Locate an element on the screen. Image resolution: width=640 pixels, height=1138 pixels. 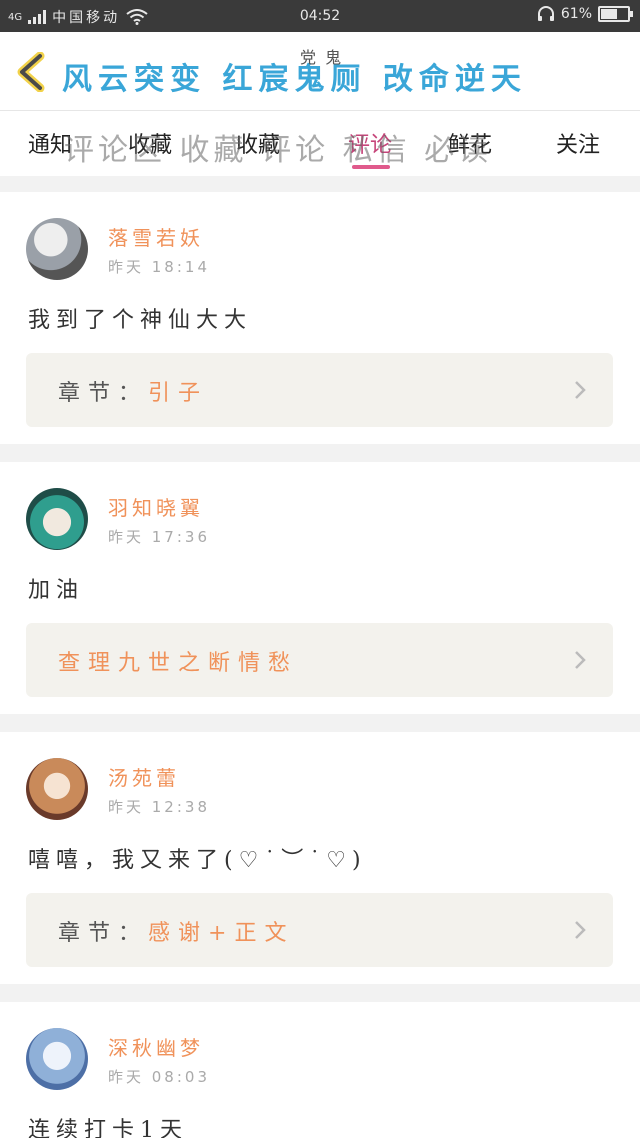
tab-comments: 评论 is located at coordinates (370, 143).